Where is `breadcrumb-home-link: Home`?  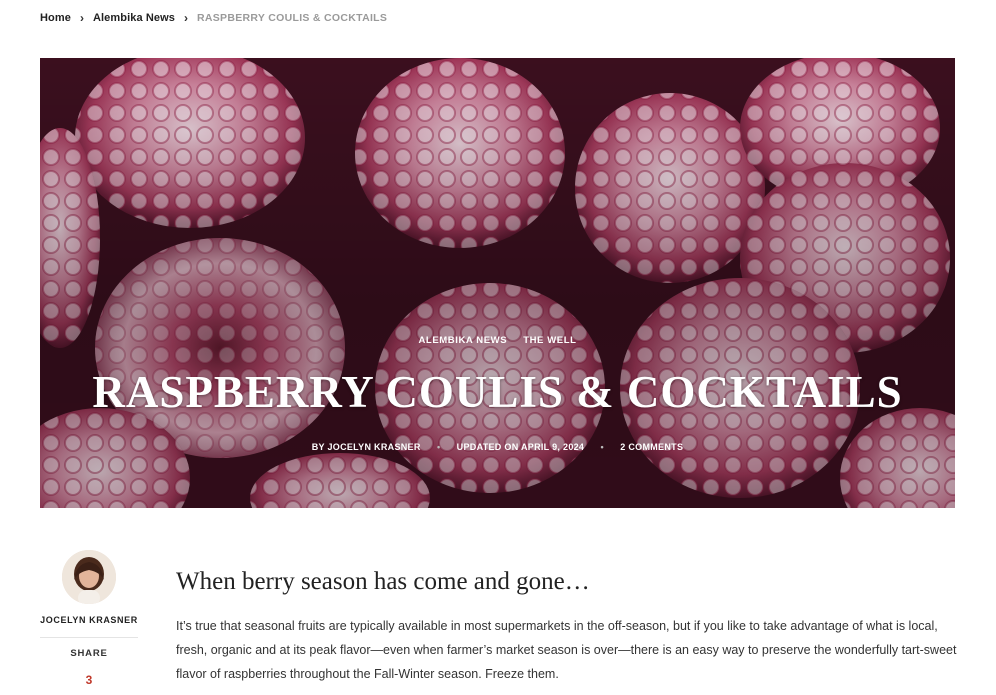 breadcrumb-home-link: Home is located at coordinates (55, 18).